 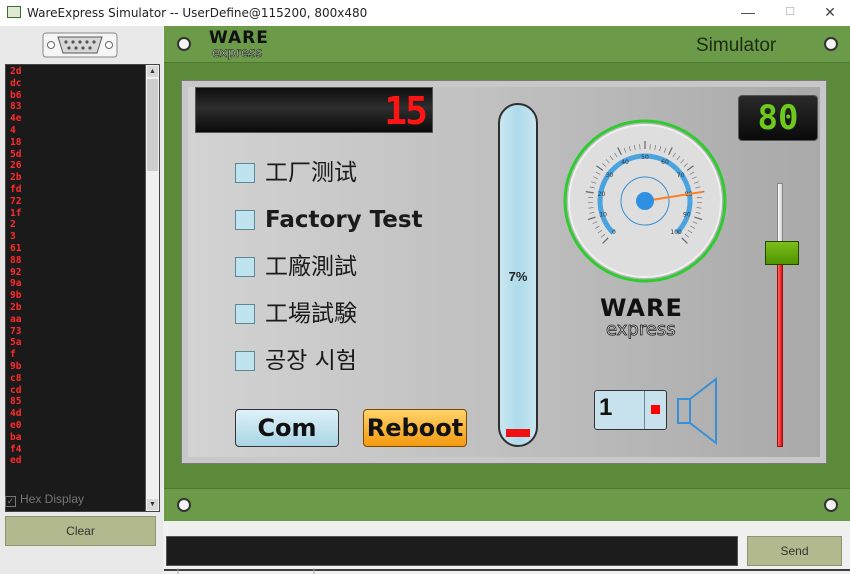 I want to click on secondary-value: 80, so click(x=778, y=118).